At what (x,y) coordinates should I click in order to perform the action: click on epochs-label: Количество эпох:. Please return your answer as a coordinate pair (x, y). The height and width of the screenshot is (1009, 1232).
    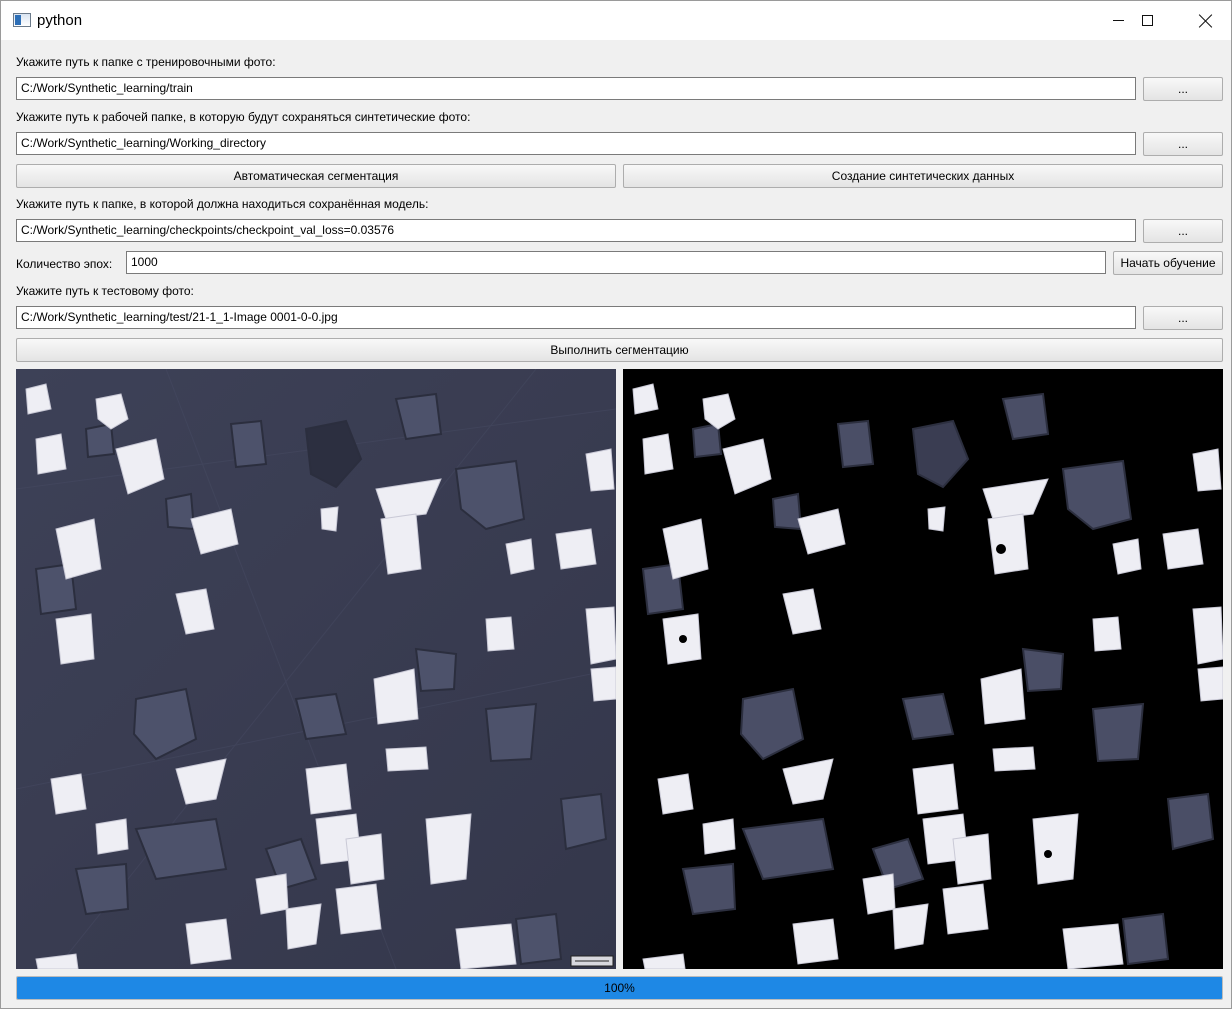
    Looking at the image, I should click on (64, 264).